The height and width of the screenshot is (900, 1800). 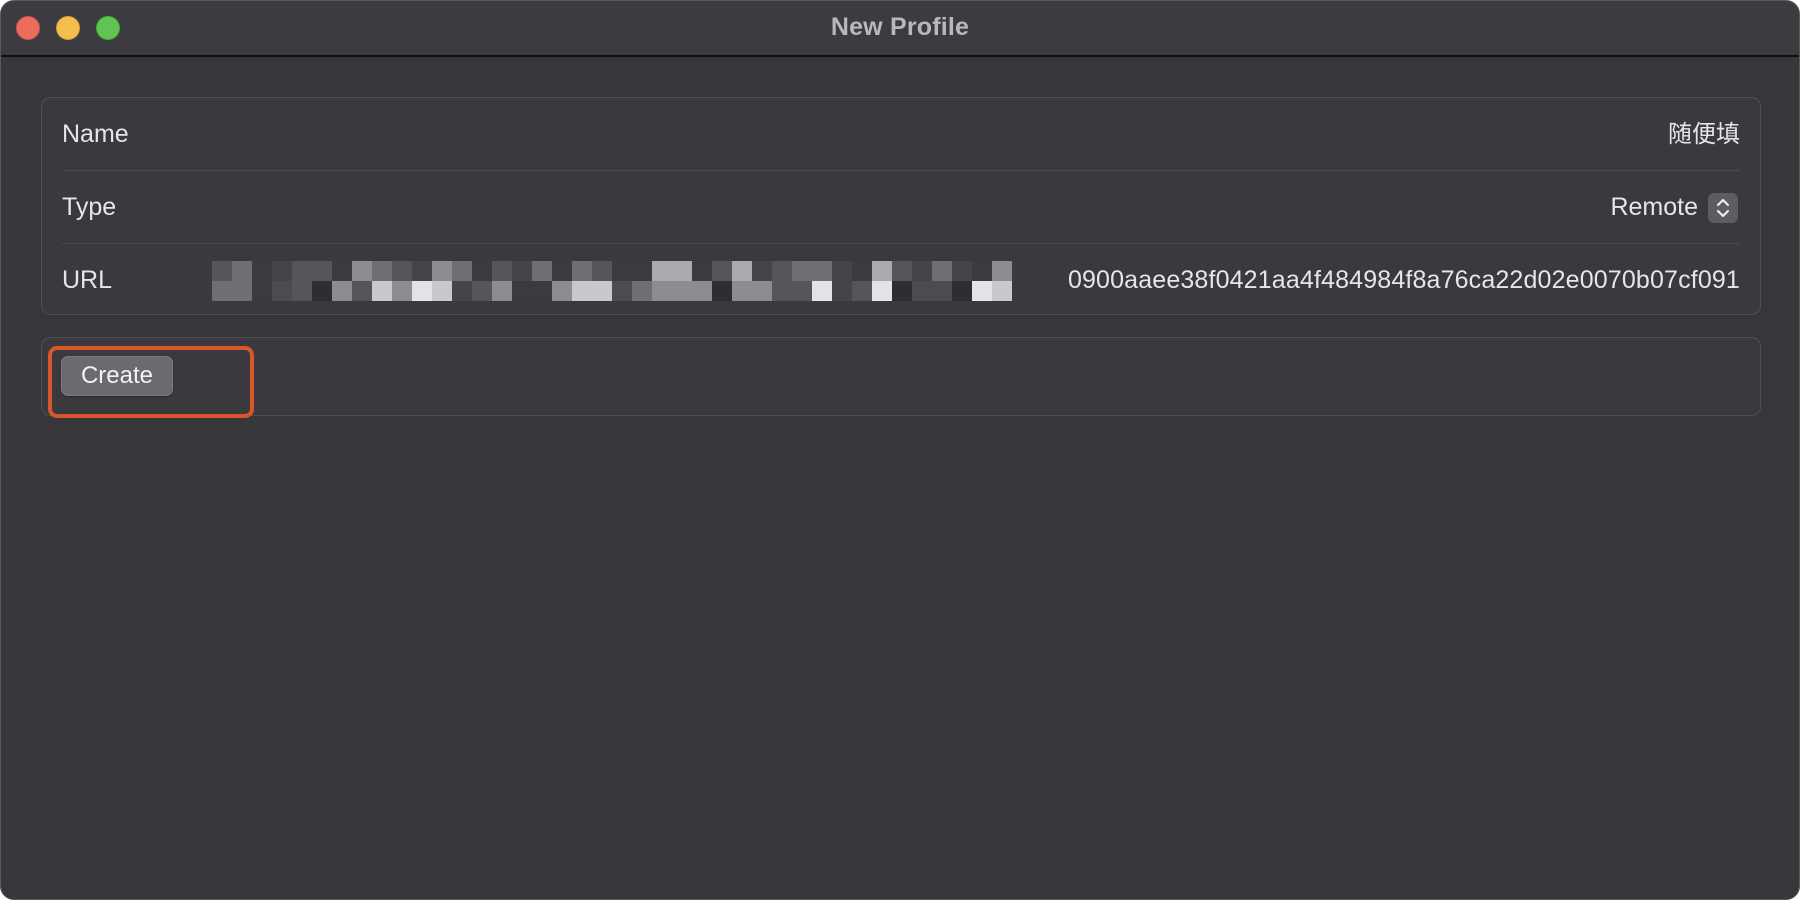 I want to click on type-row: Type Remote, so click(x=901, y=207).